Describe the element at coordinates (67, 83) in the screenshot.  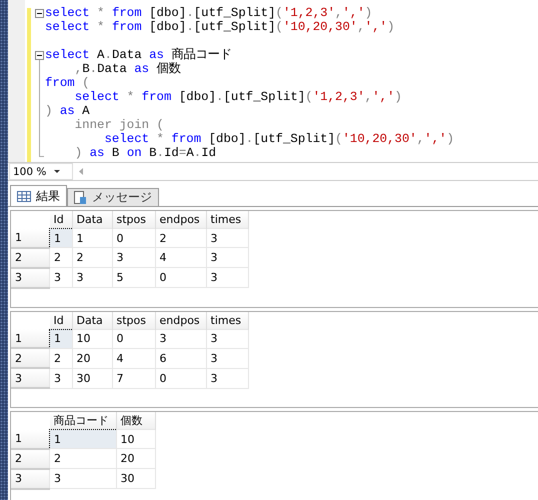
I see `code-line: from (` at that location.